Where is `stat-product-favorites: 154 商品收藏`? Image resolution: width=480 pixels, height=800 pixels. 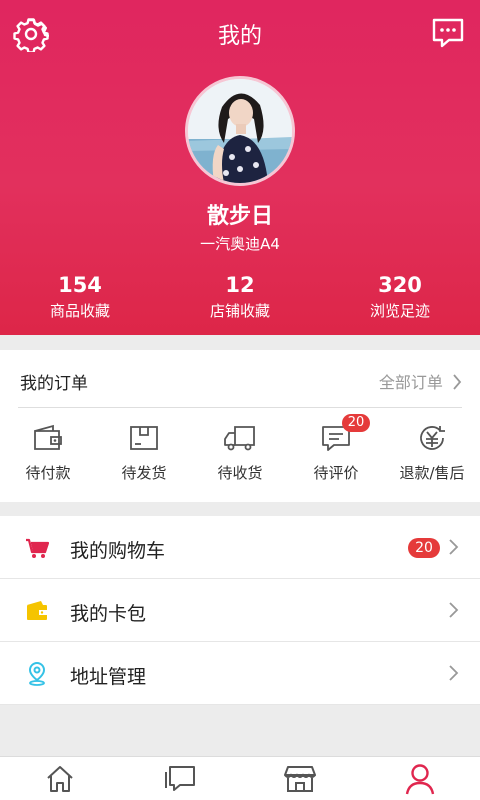
stat-product-favorites: 154 商品收藏 is located at coordinates (80, 296).